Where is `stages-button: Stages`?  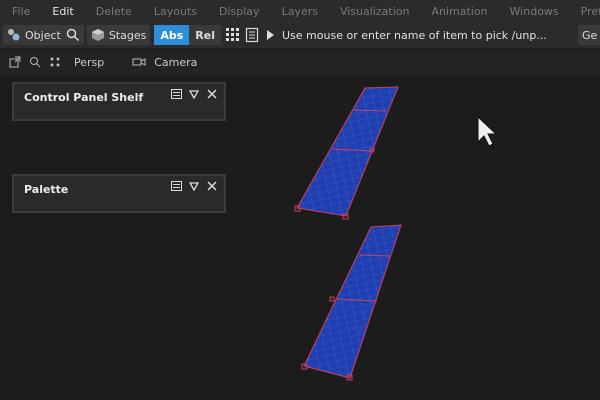
stages-button: Stages is located at coordinates (118, 35).